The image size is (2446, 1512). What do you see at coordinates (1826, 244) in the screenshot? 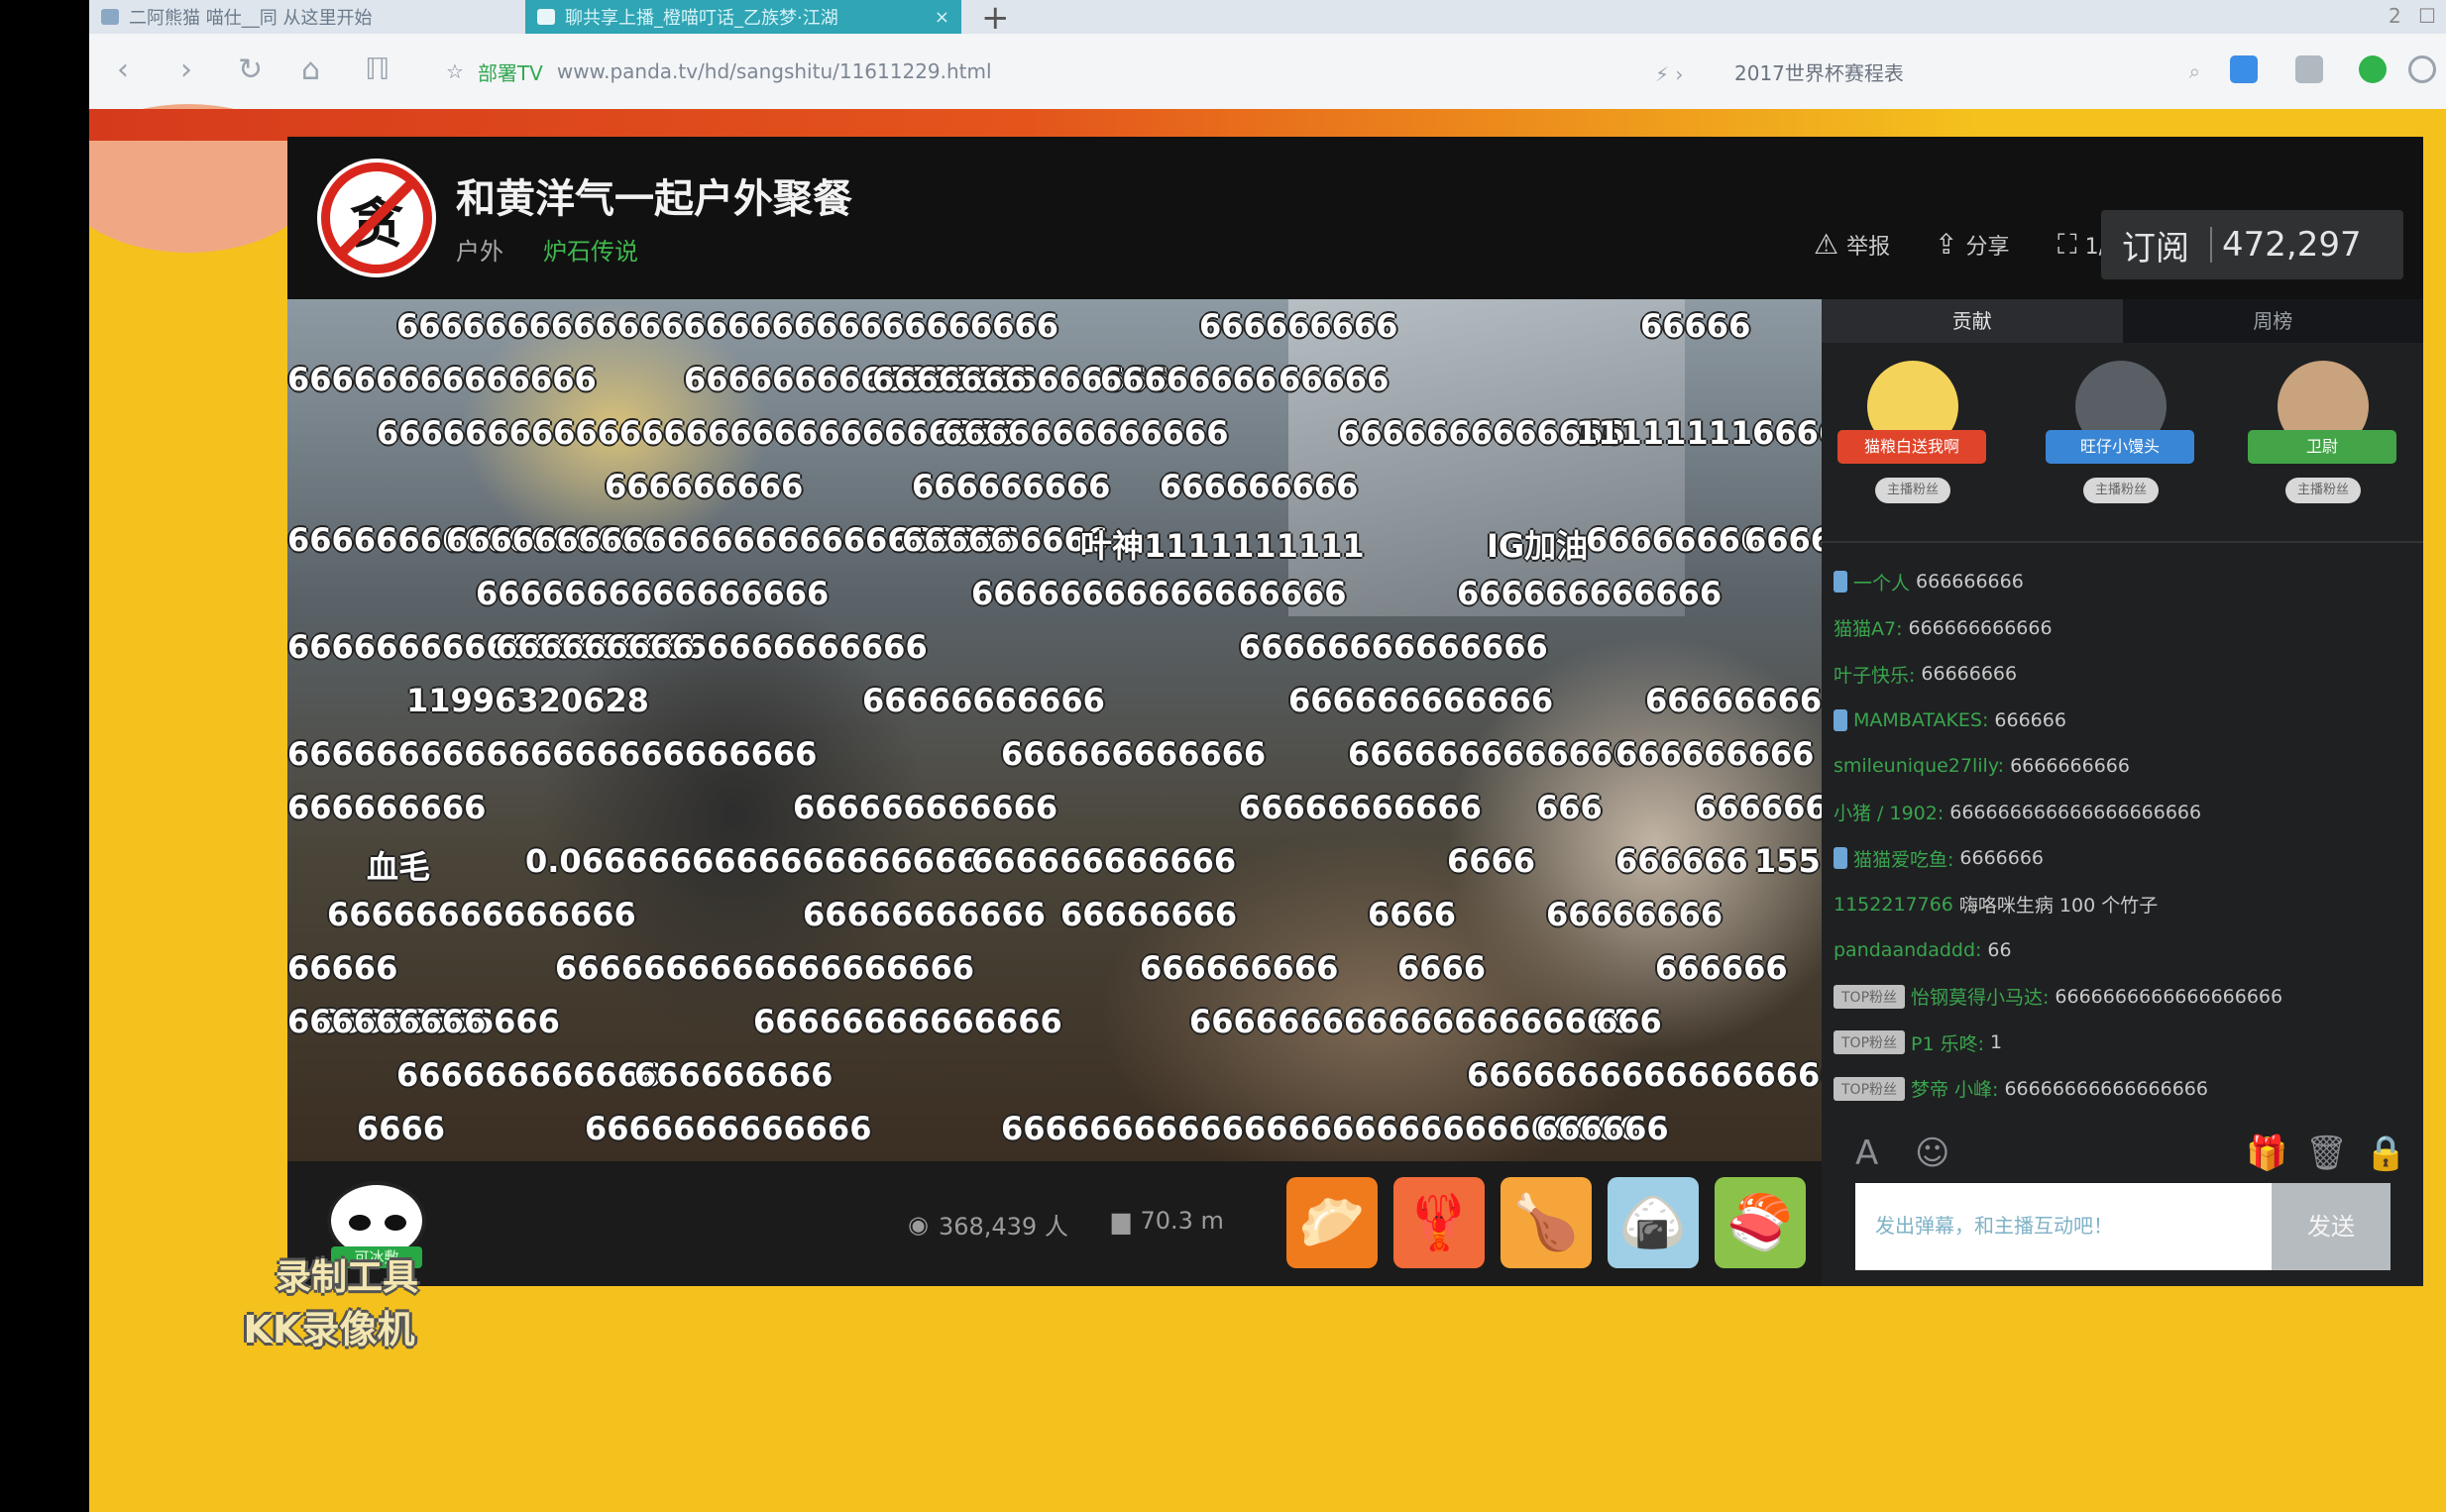
I see `warning-icon: ⚠` at bounding box center [1826, 244].